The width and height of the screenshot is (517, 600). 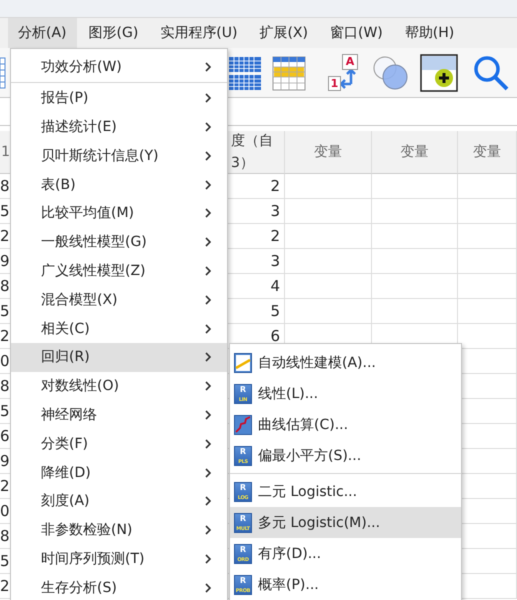 I want to click on menu-bar-item: 扩展(X), so click(x=283, y=33).